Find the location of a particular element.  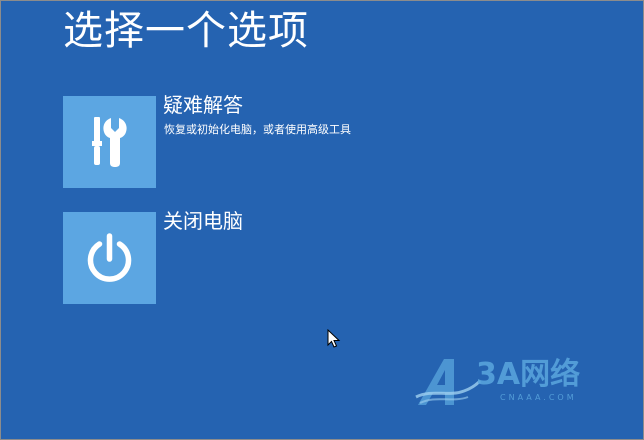

tools-icon is located at coordinates (109, 142).